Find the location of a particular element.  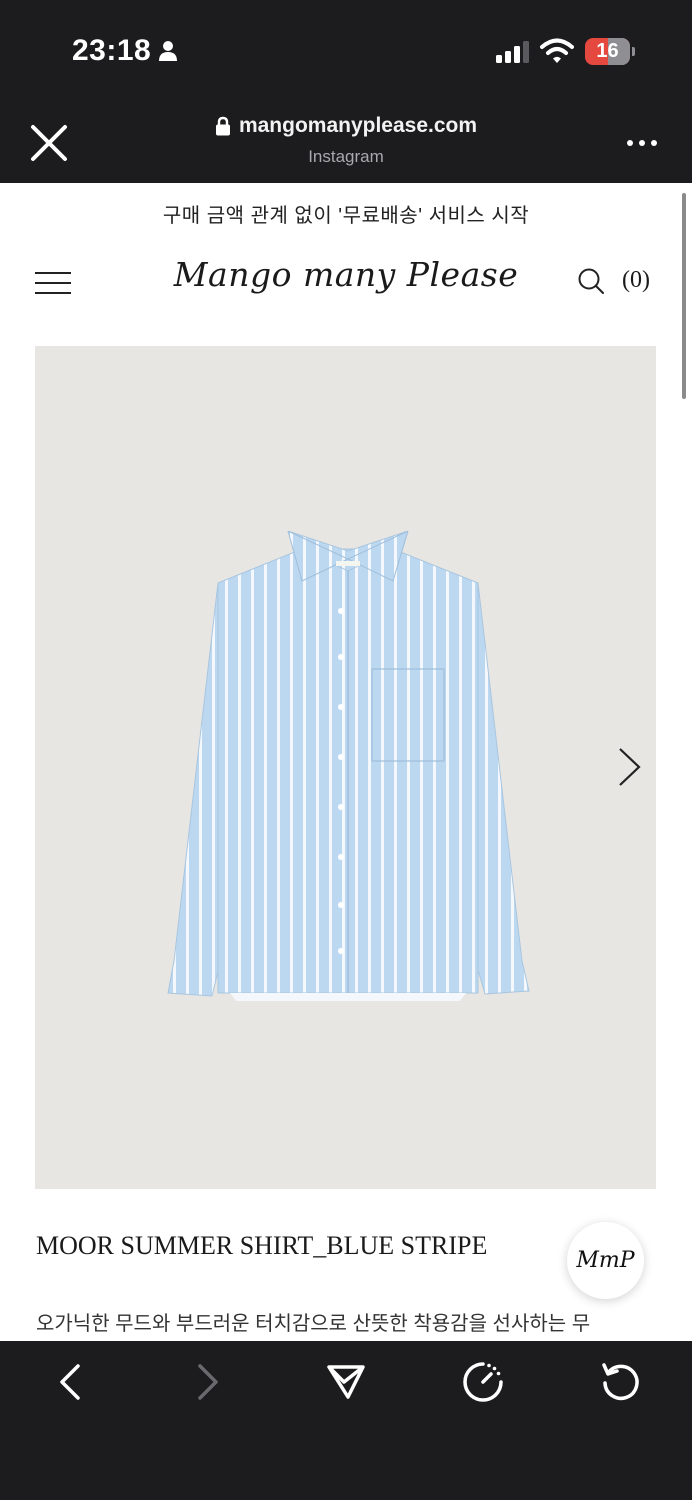

speed-icon is located at coordinates (483, 1382).